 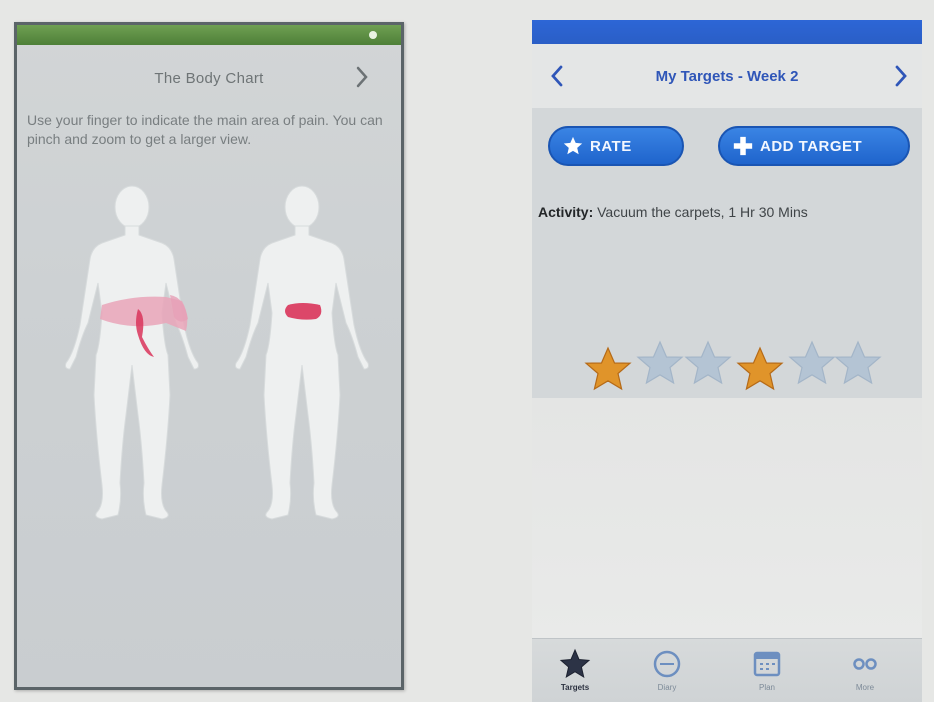 What do you see at coordinates (302, 352) in the screenshot?
I see `body-figure-back` at bounding box center [302, 352].